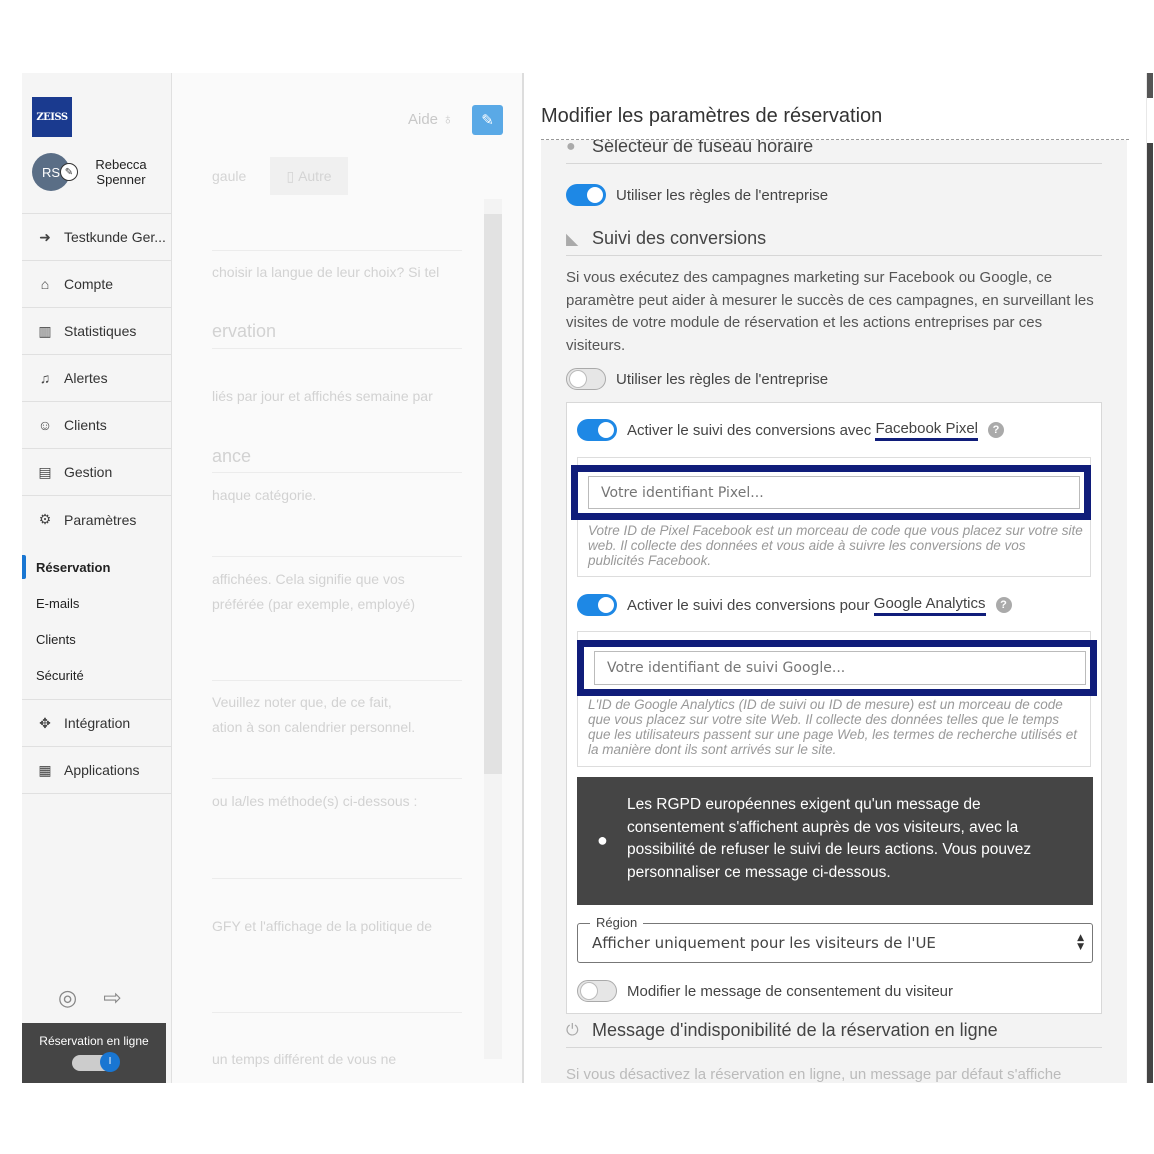 The height and width of the screenshot is (1154, 1154). Describe the element at coordinates (314, 727) in the screenshot. I see `bg-text: ation à son calendrier personnel.` at that location.